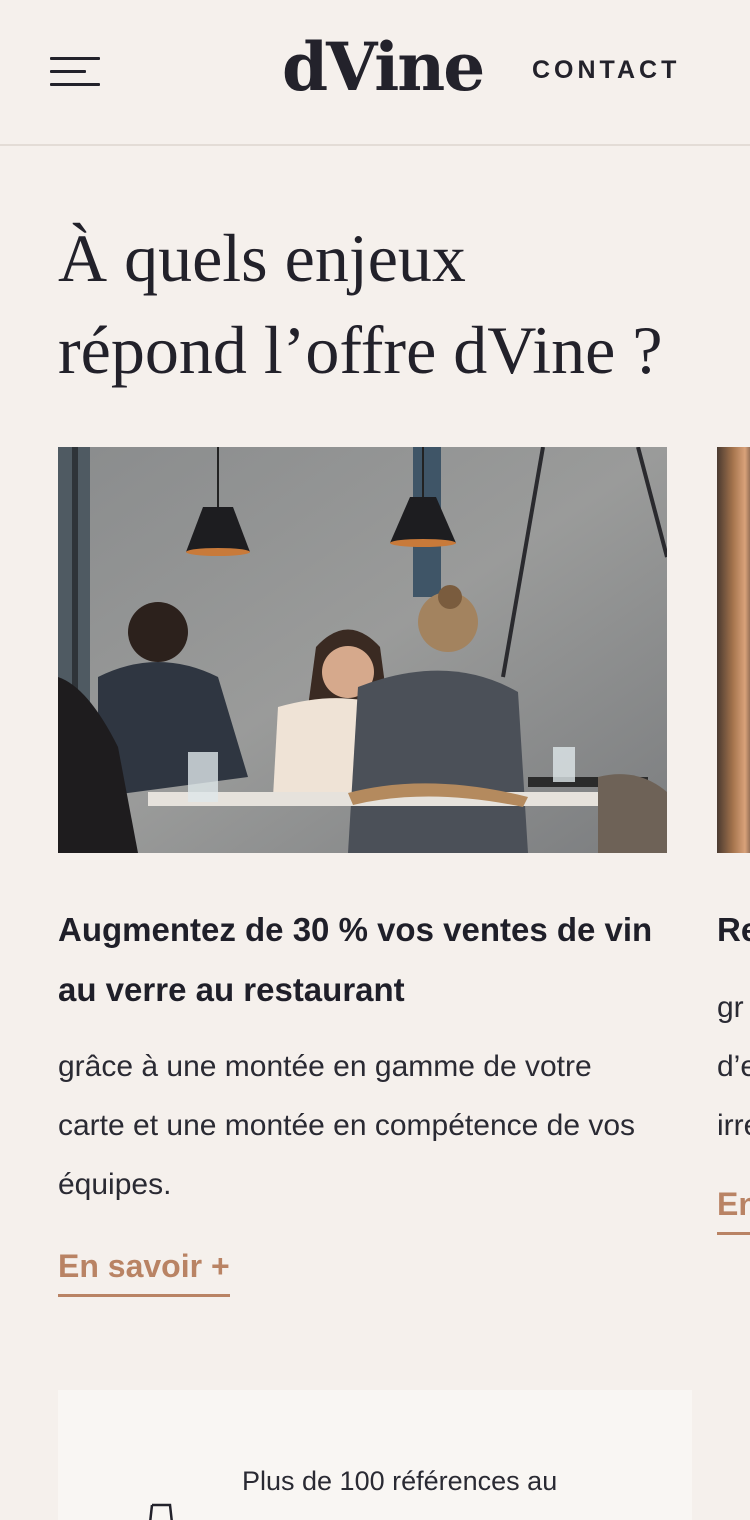  Describe the element at coordinates (161, 1511) in the screenshot. I see `wine-glass-icon` at that location.